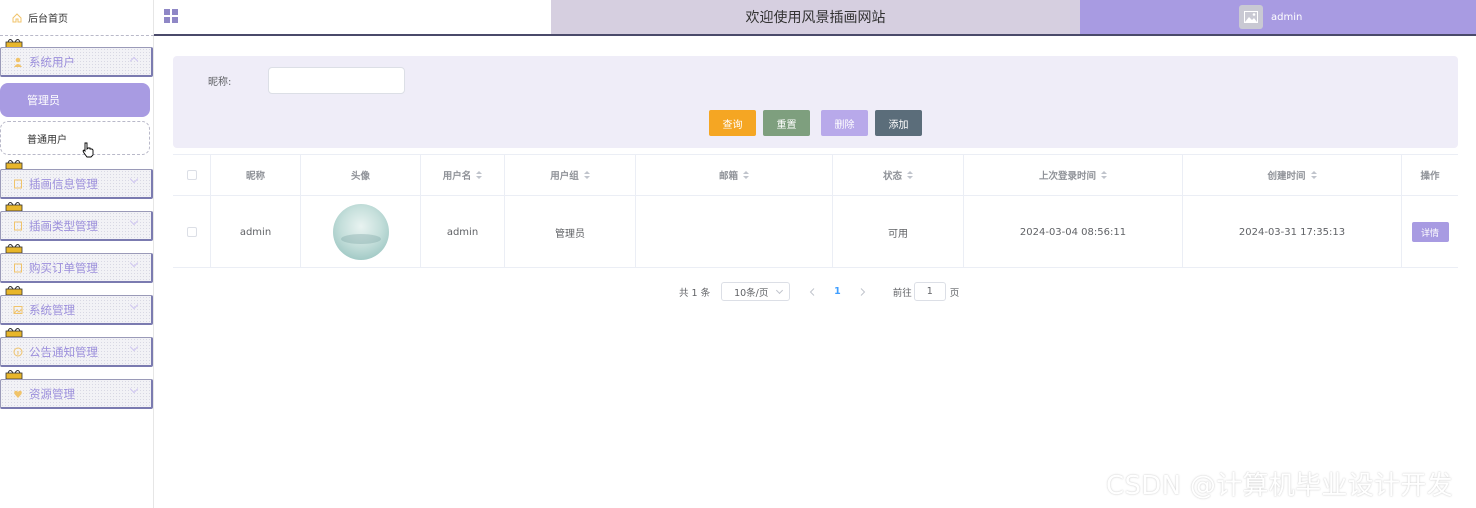 The width and height of the screenshot is (1476, 508). I want to click on query-button: 查询, so click(732, 123).